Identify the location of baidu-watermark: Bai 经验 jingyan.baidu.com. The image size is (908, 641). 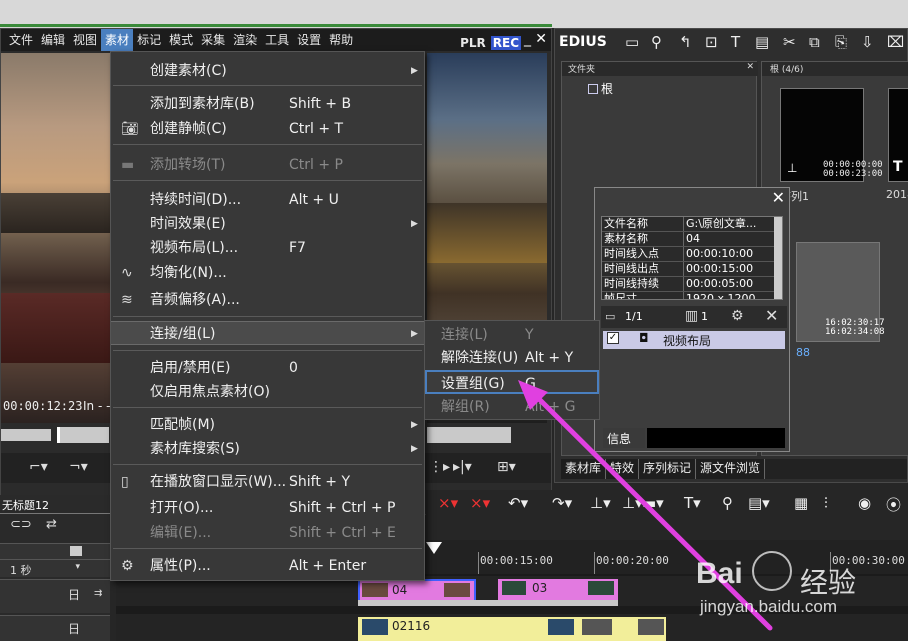
(801, 596).